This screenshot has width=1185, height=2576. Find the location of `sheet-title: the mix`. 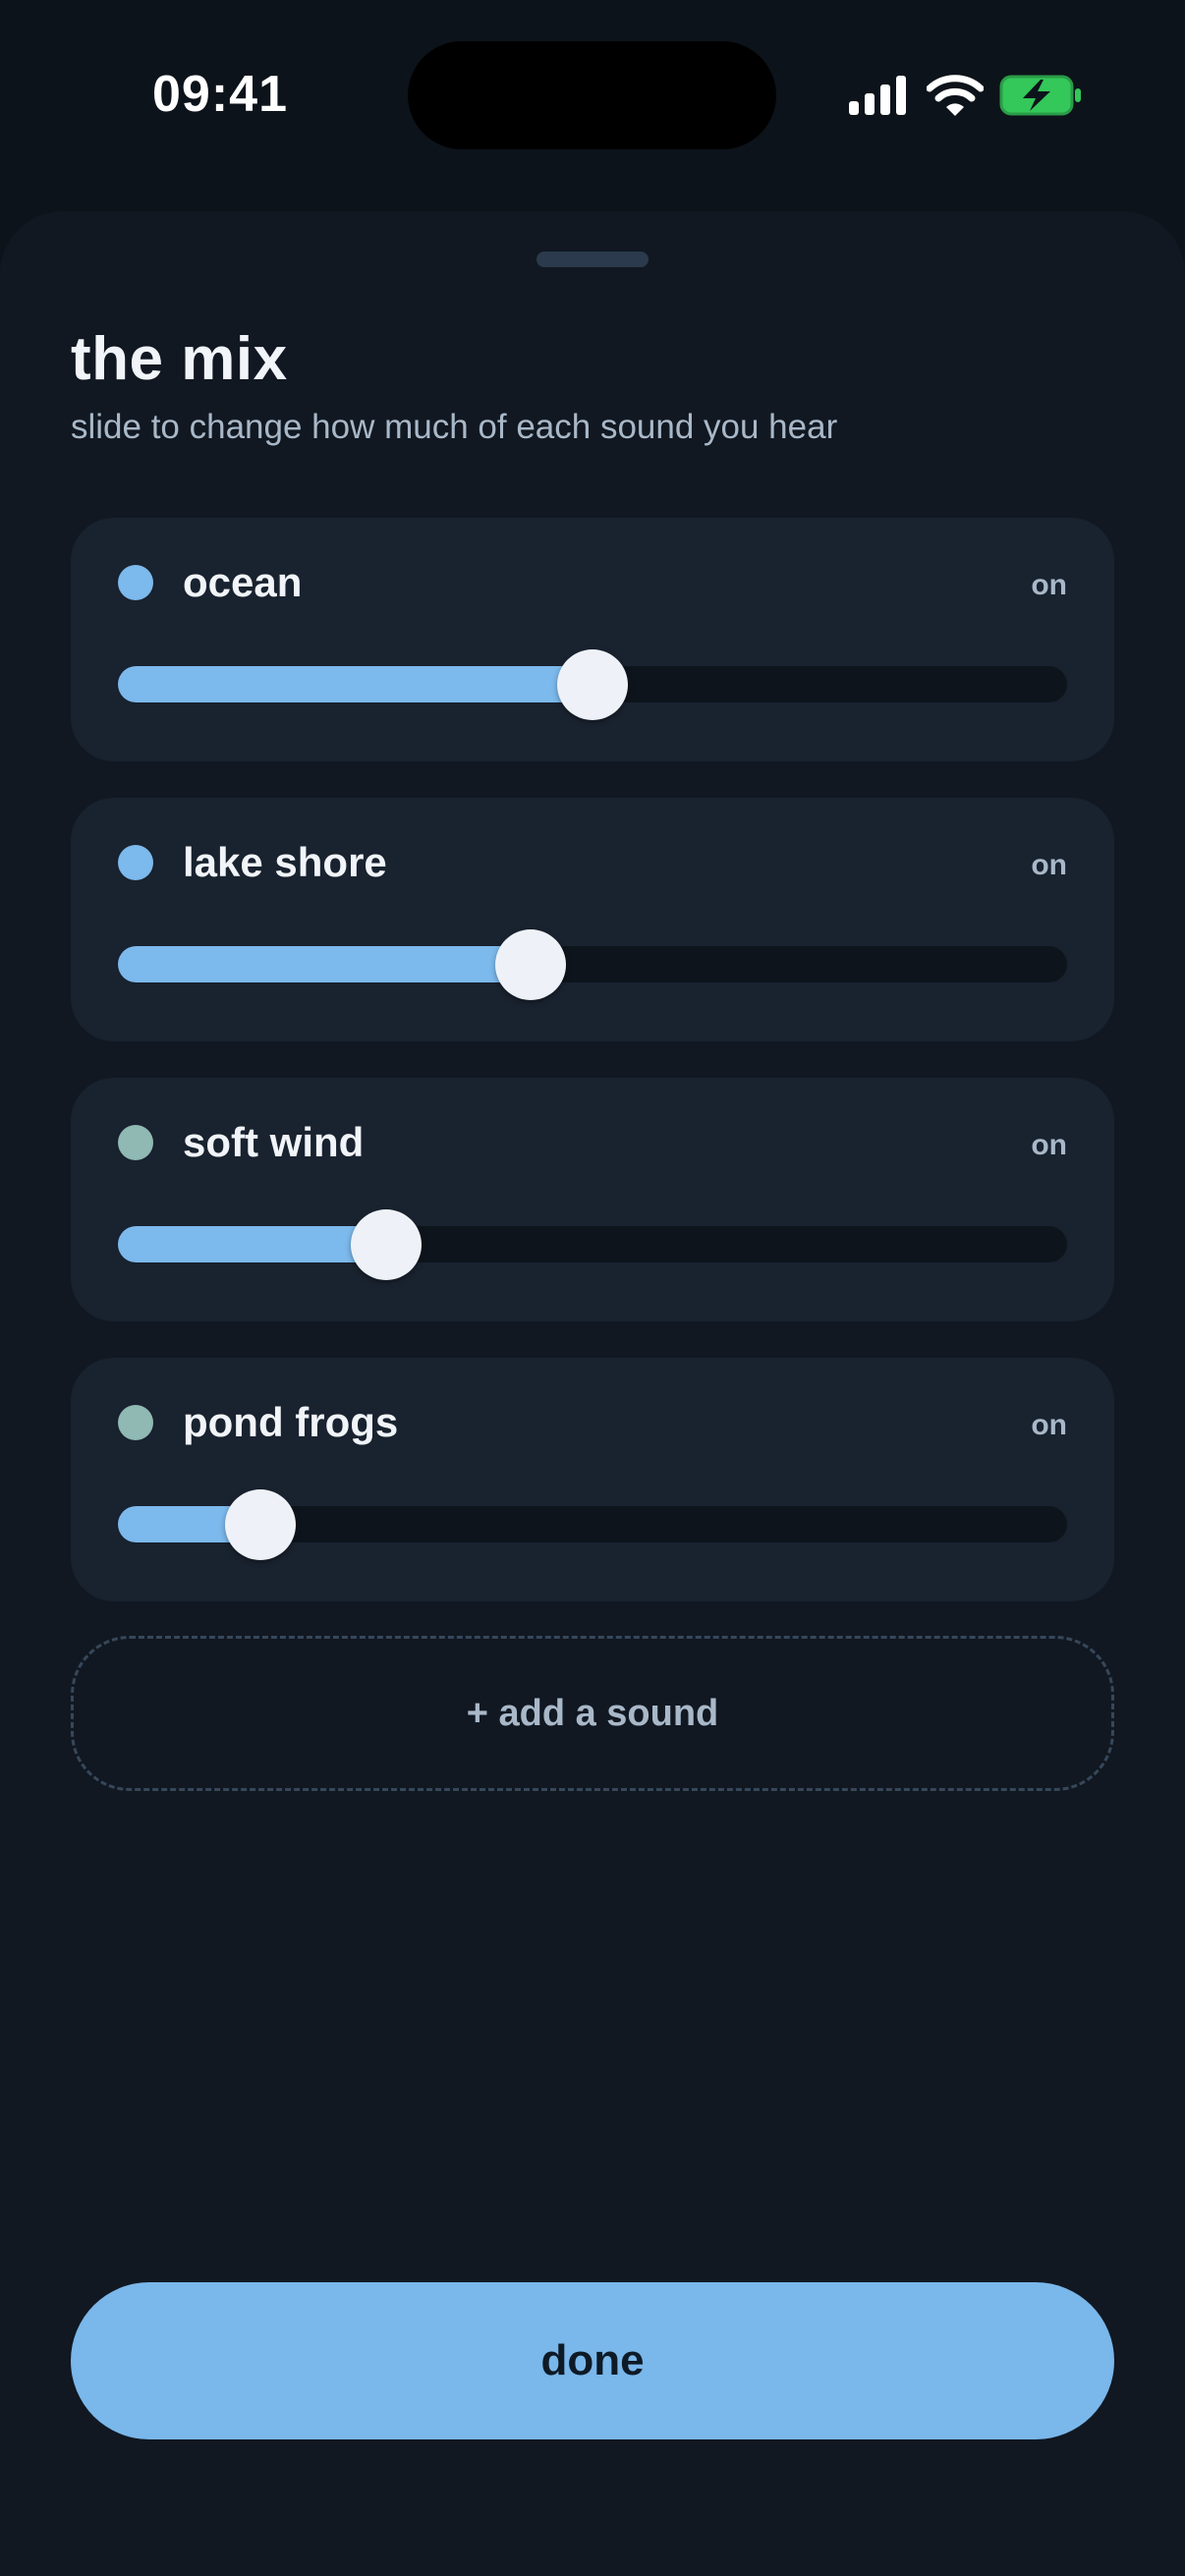

sheet-title: the mix is located at coordinates (180, 359).